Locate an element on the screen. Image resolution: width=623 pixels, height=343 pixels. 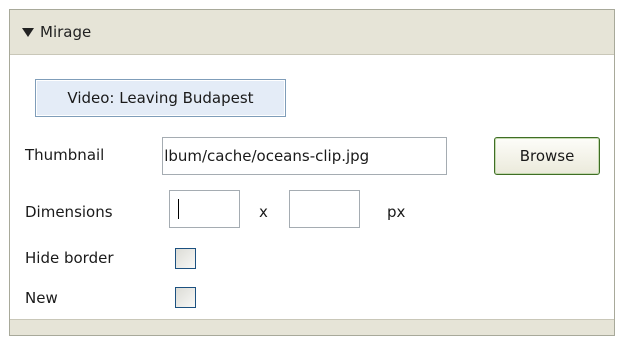
thumbnail-input: album/cache/oceans-clip.jpg is located at coordinates (304, 156).